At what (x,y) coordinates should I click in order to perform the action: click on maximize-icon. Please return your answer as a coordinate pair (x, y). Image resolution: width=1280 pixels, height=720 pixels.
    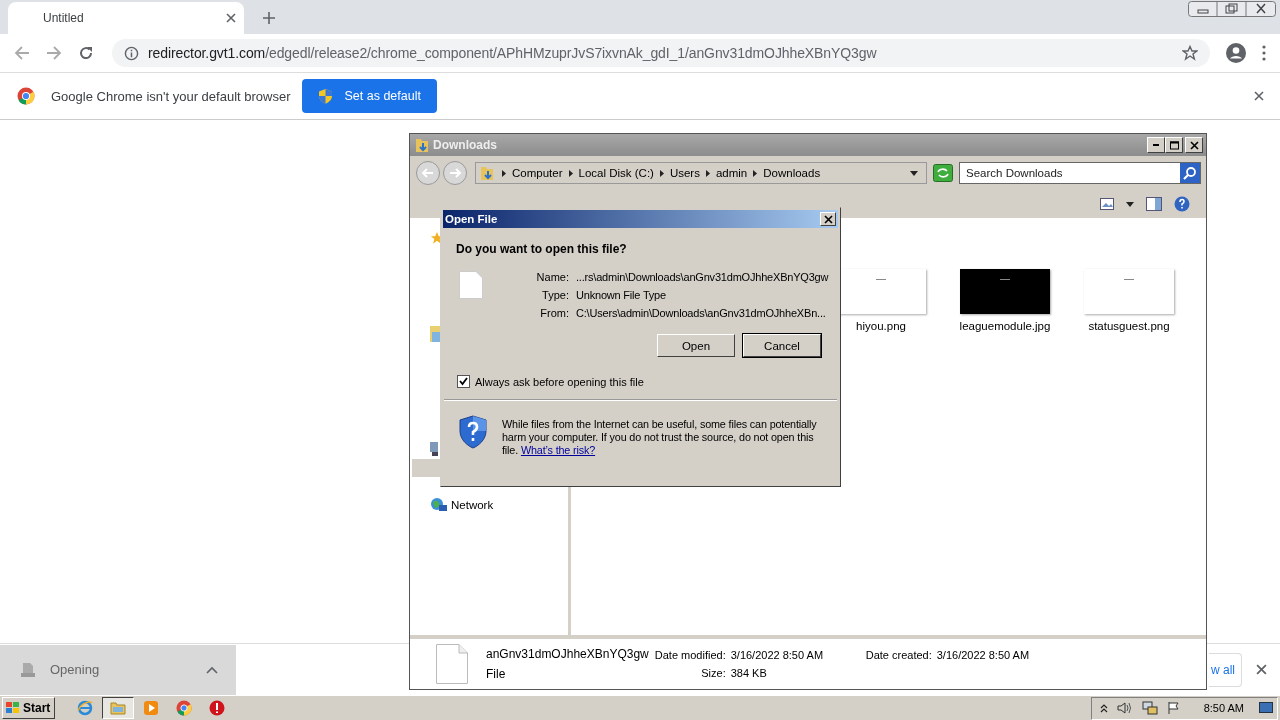
    Looking at the image, I should click on (1174, 145).